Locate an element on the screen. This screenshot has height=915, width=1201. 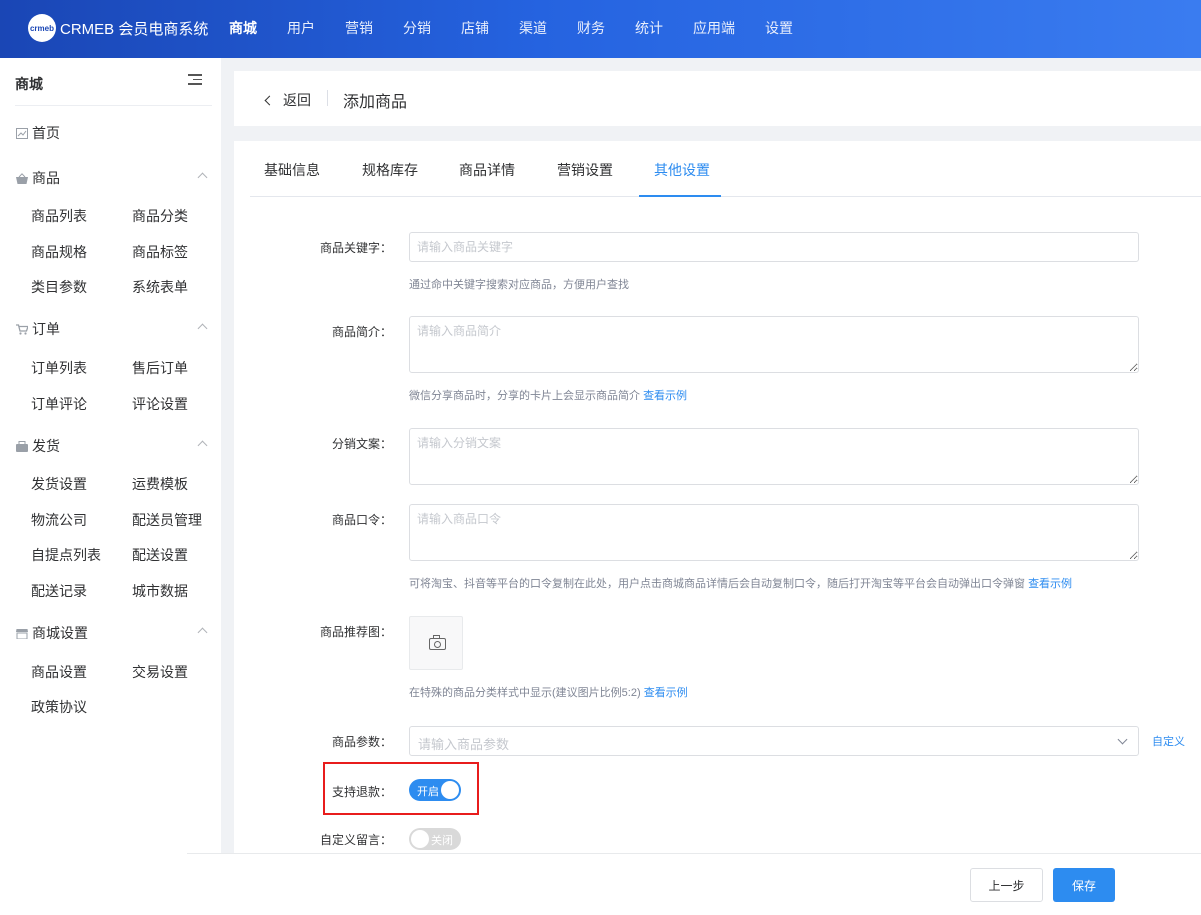
nav-item-users: 用户 is located at coordinates (301, 29).